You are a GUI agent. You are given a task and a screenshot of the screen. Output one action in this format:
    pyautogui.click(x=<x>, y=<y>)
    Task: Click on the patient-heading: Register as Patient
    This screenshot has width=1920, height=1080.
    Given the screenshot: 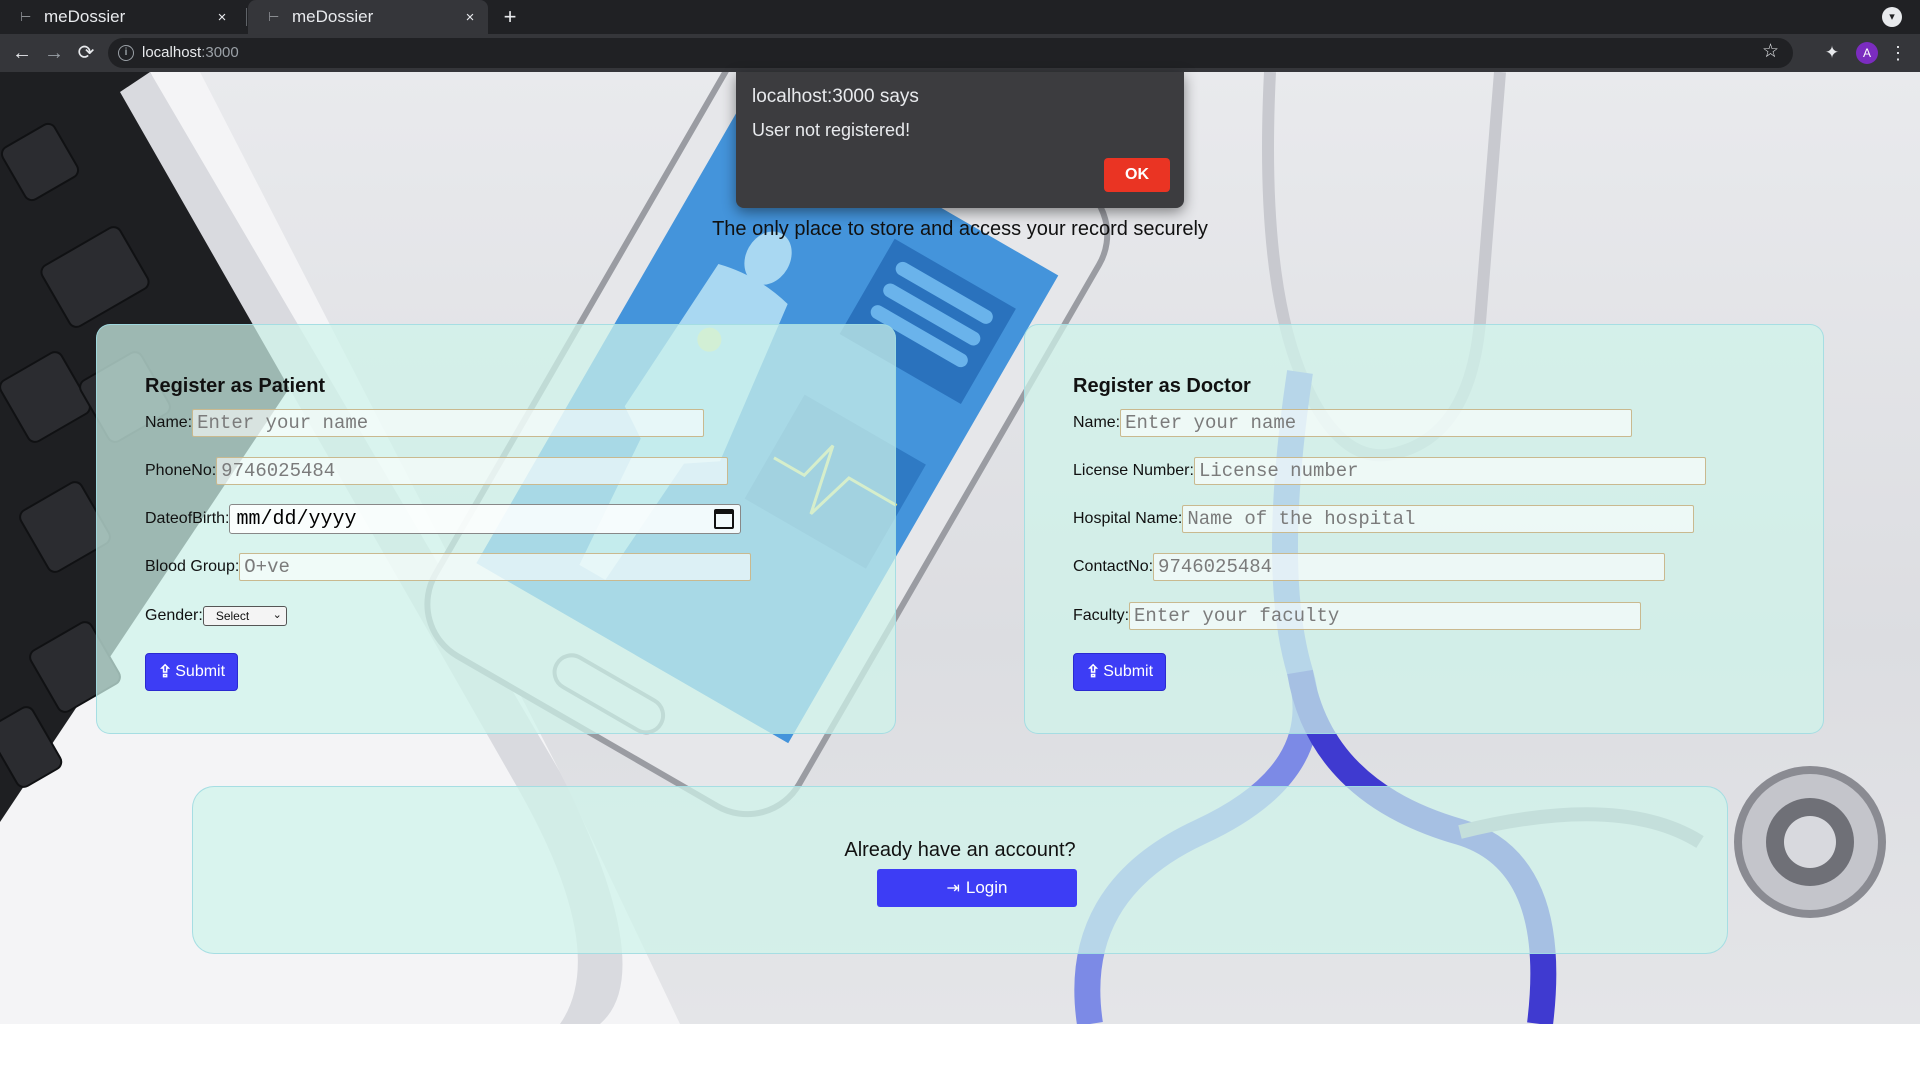 What is the action you would take?
    pyautogui.click(x=235, y=386)
    